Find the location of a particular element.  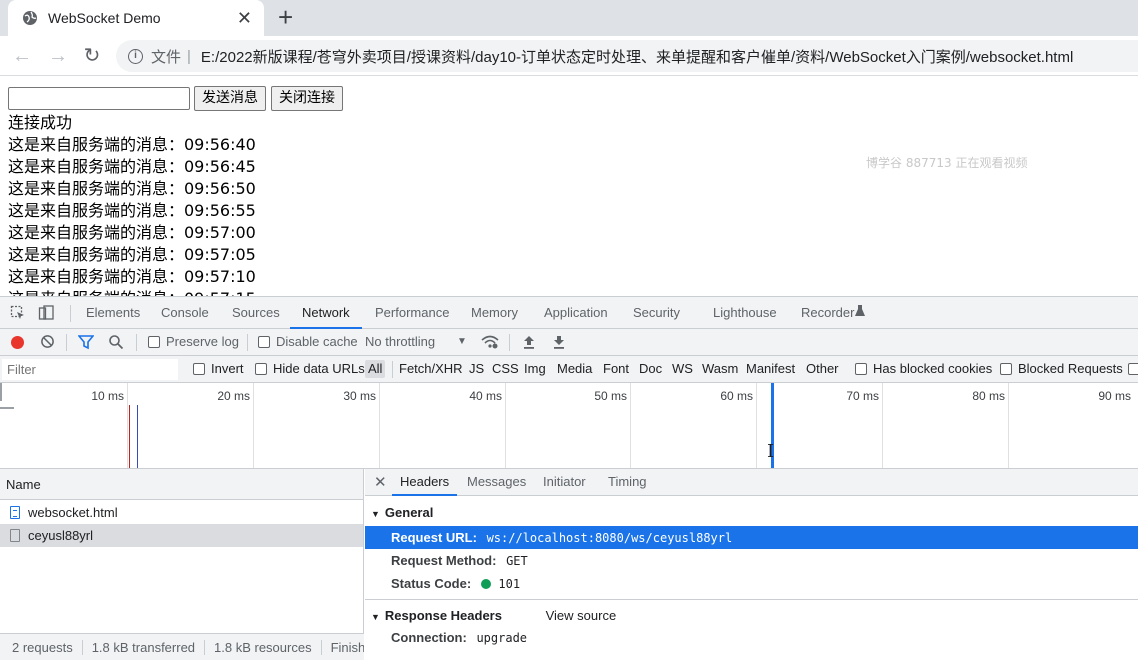

triangle-down-icon: ▼ is located at coordinates (375, 514).